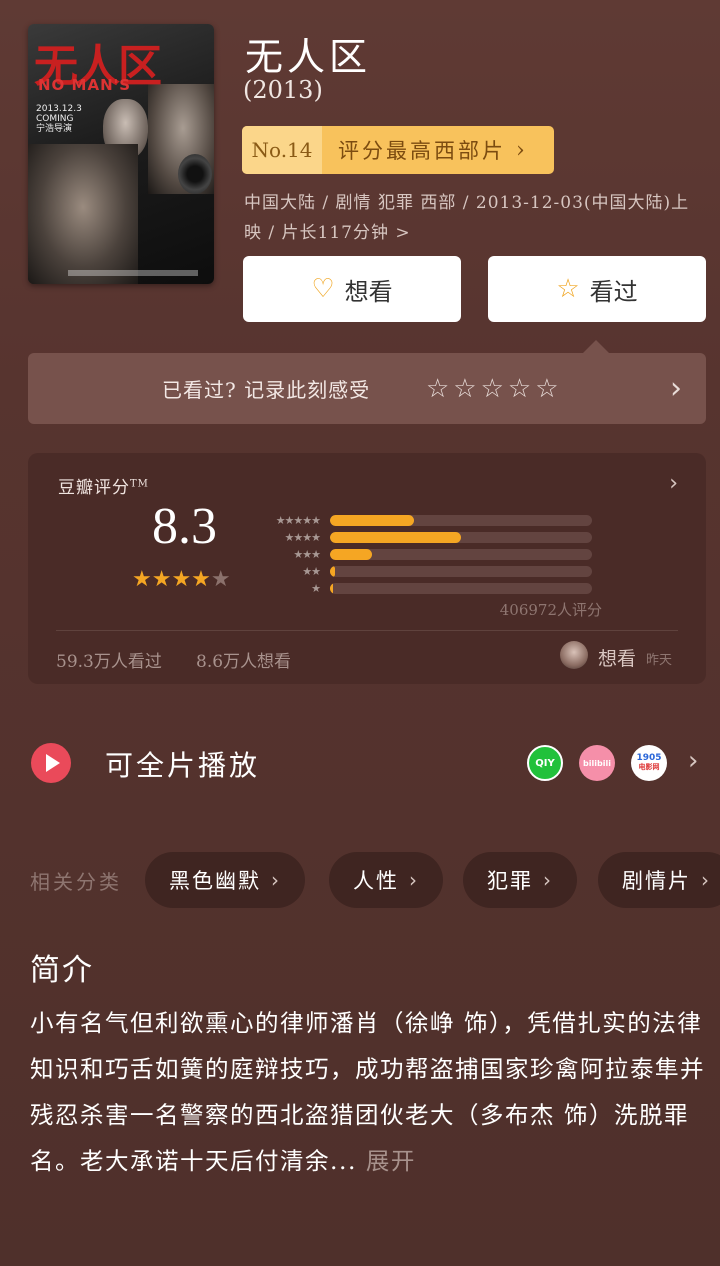 The width and height of the screenshot is (720, 1266). I want to click on poster-figure, so click(83, 214).